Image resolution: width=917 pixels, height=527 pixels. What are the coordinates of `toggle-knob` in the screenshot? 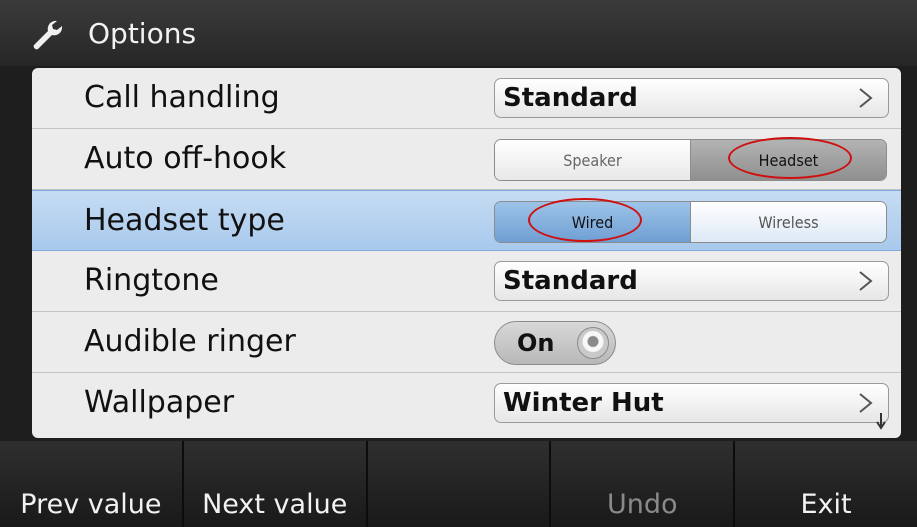 It's located at (593, 343).